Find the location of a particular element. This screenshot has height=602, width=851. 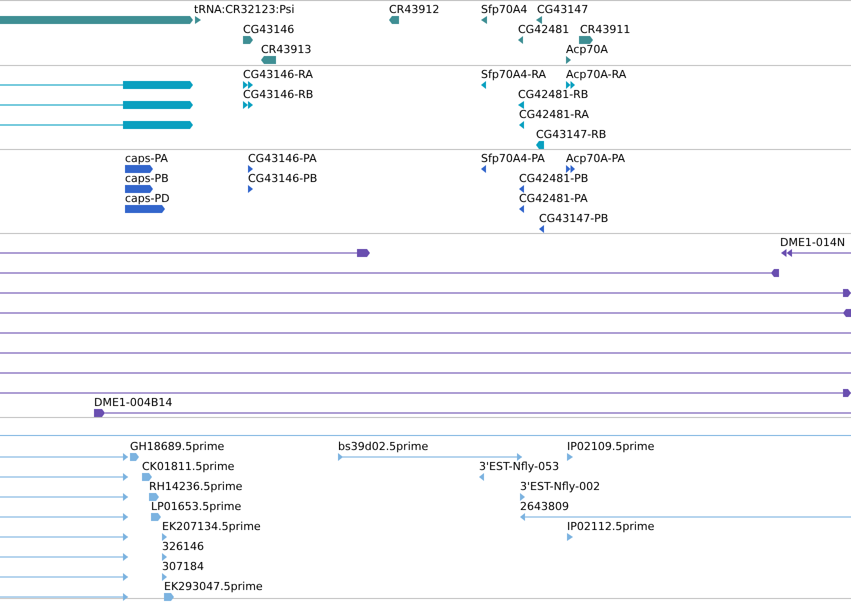

feature-label: RH14236.5prime is located at coordinates (195, 487).